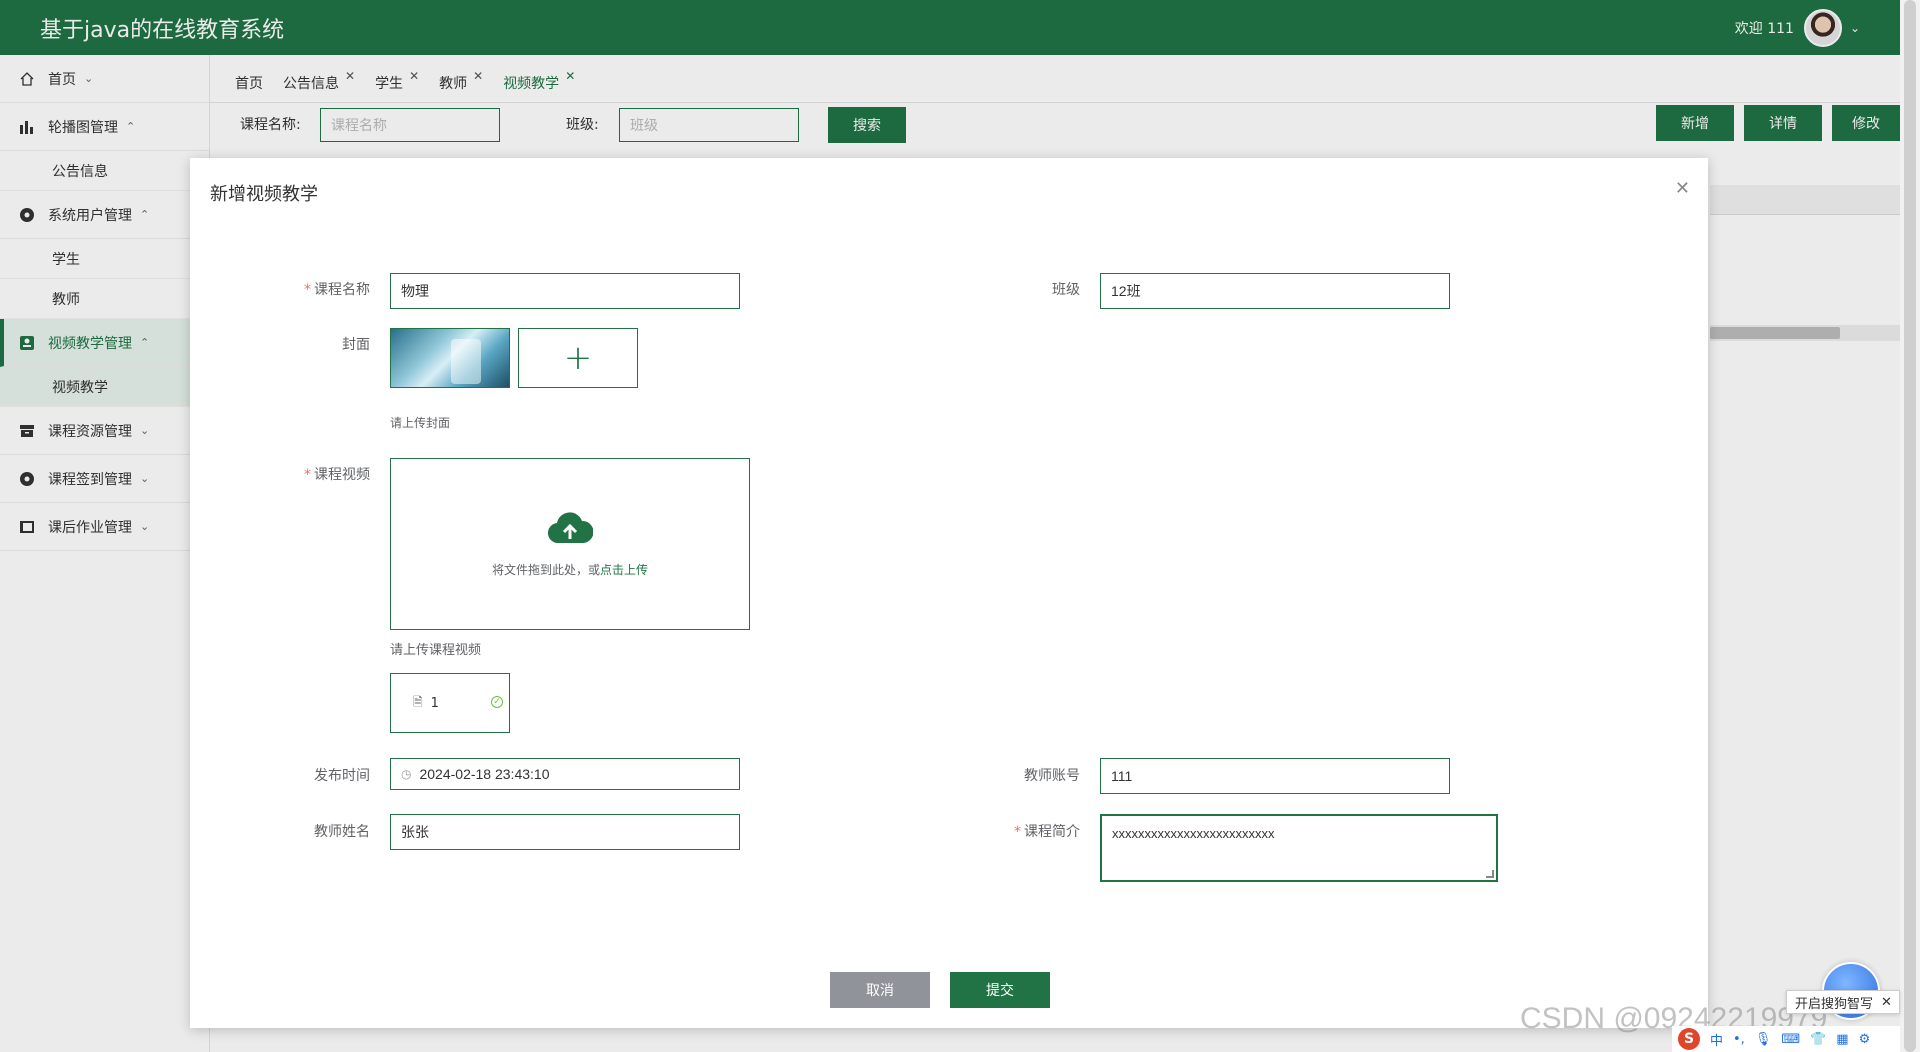 The width and height of the screenshot is (1920, 1052). I want to click on scrollbar-thumb, so click(1910, 526).